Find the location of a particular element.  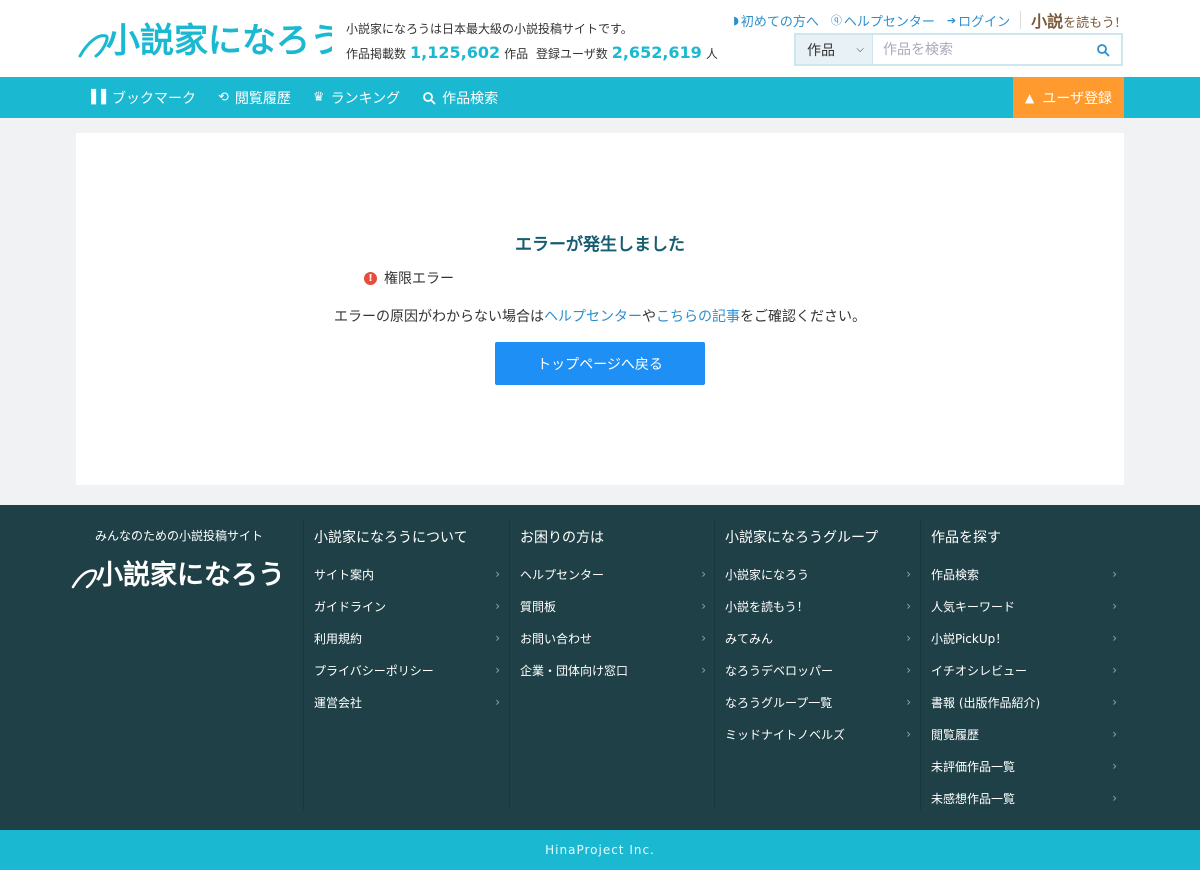

svg-text: 小説家になろう is located at coordinates (188, 575).